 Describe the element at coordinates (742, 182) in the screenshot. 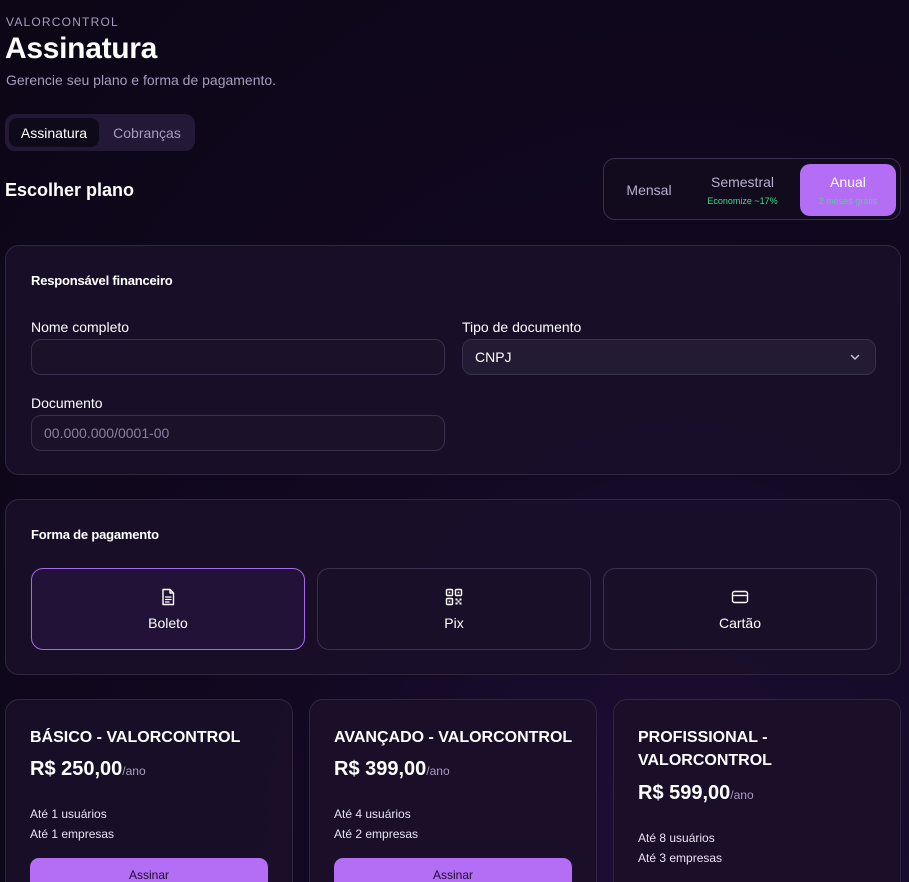

I see `period-label: Semestral` at that location.